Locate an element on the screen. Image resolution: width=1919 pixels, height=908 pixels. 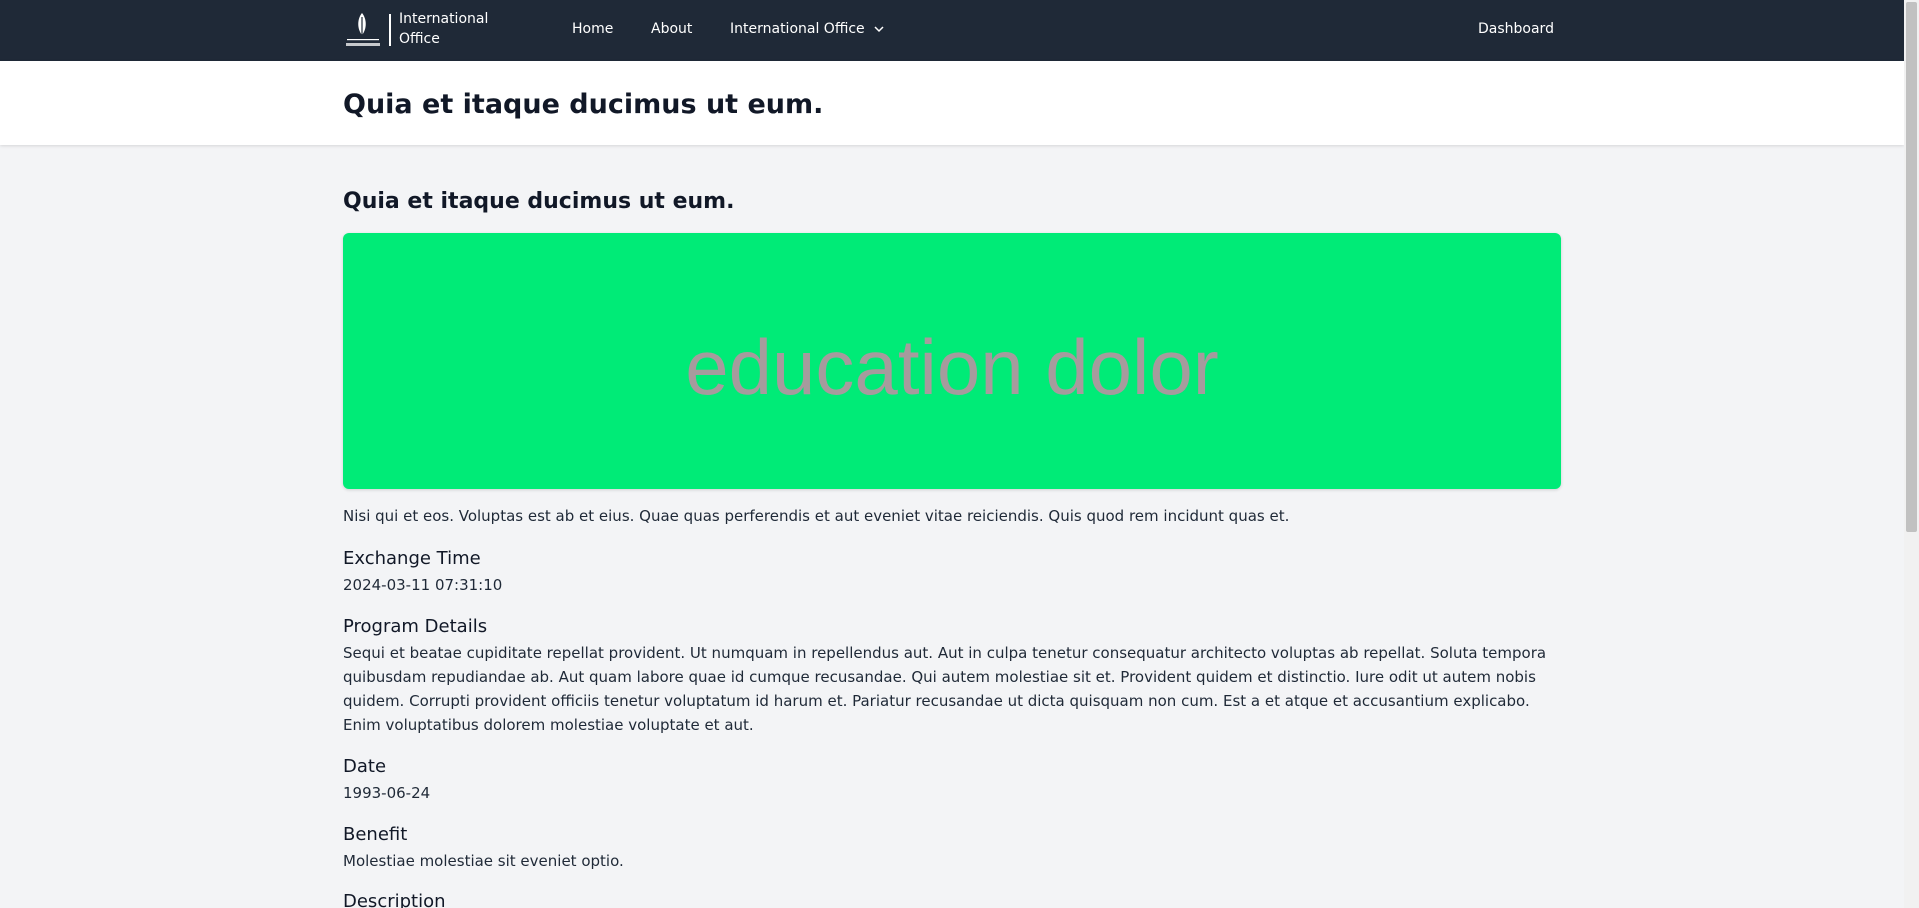
university-logo-icon is located at coordinates (367, 30).